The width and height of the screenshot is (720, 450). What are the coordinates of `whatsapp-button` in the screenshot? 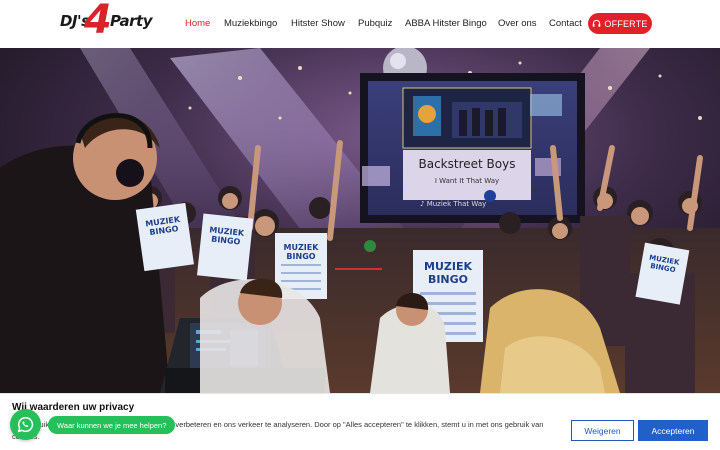 It's located at (25, 424).